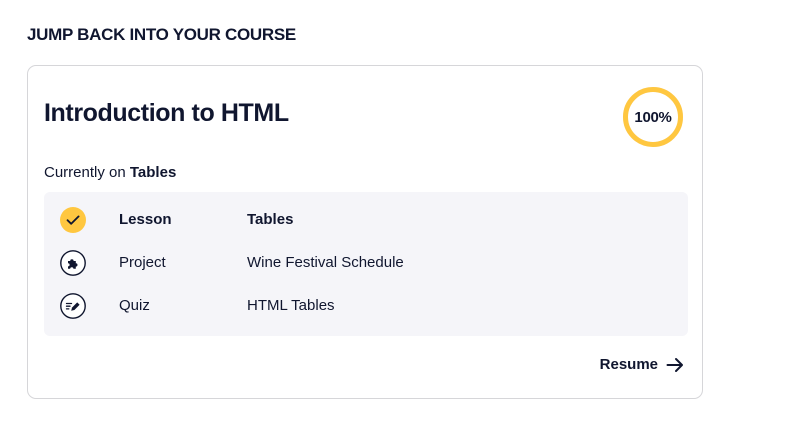  What do you see at coordinates (161, 34) in the screenshot?
I see `section-heading: JUMP BACK INTO YOUR COURSE` at bounding box center [161, 34].